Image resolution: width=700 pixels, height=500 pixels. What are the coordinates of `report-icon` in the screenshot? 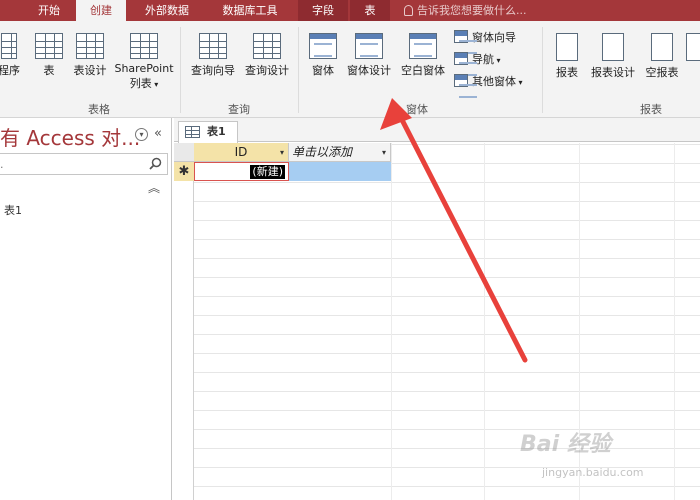 It's located at (567, 47).